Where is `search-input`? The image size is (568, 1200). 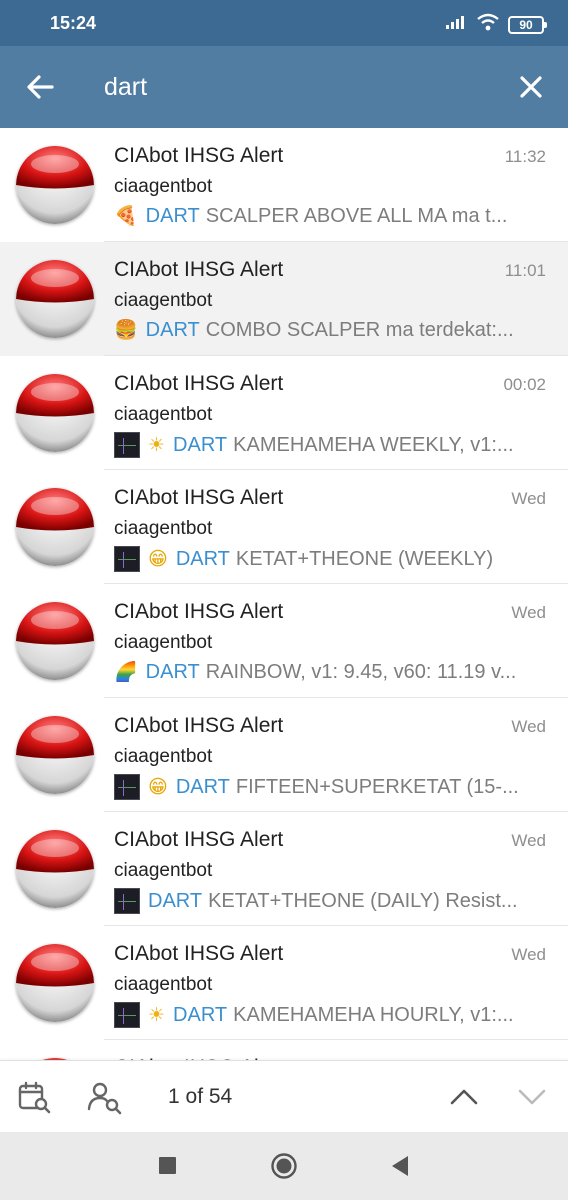 search-input is located at coordinates (294, 87).